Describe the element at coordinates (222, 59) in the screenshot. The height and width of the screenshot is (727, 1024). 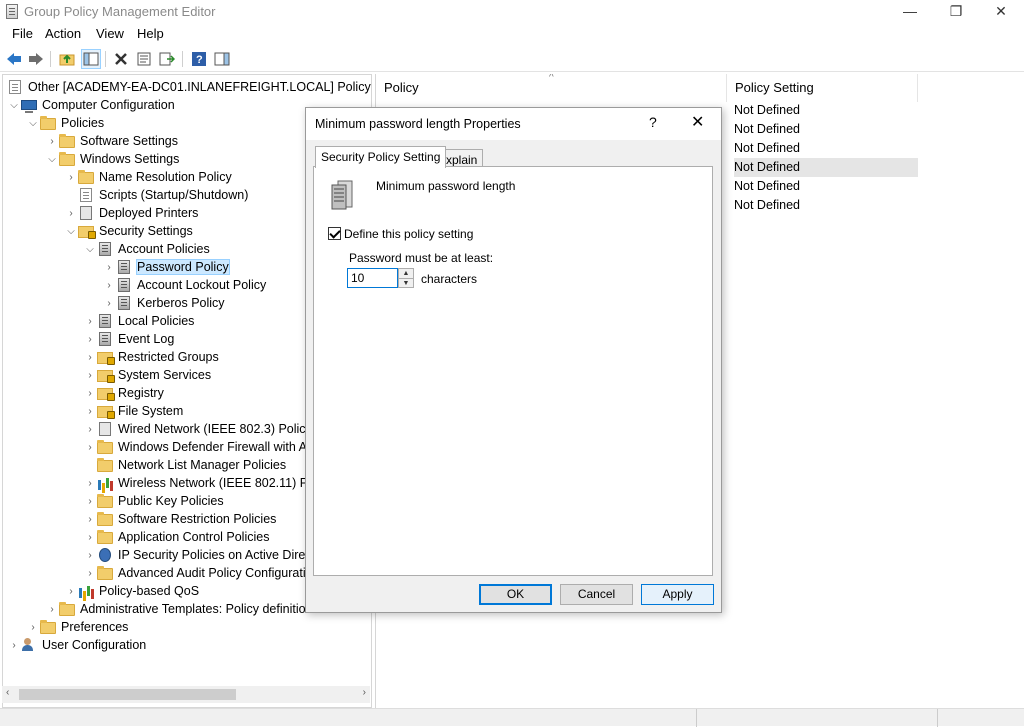
I see `show-action-pane-icon` at that location.